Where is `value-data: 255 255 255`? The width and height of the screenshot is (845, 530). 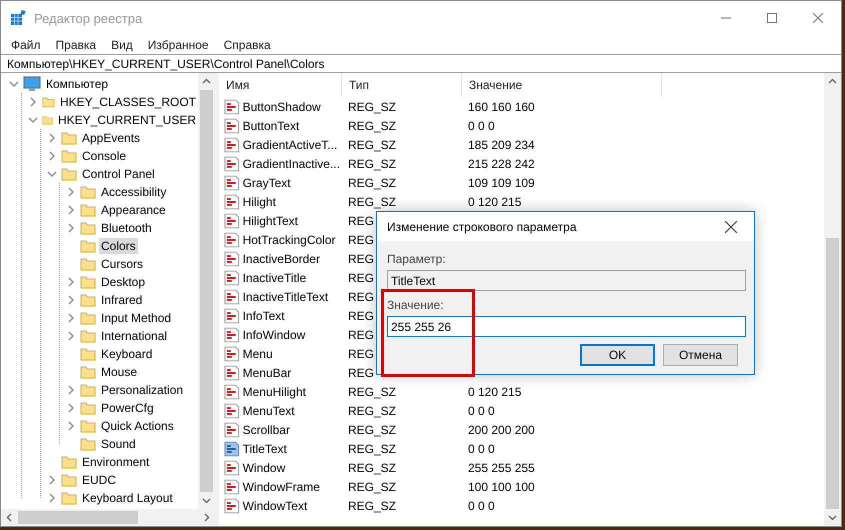
value-data: 255 255 255 is located at coordinates (501, 467).